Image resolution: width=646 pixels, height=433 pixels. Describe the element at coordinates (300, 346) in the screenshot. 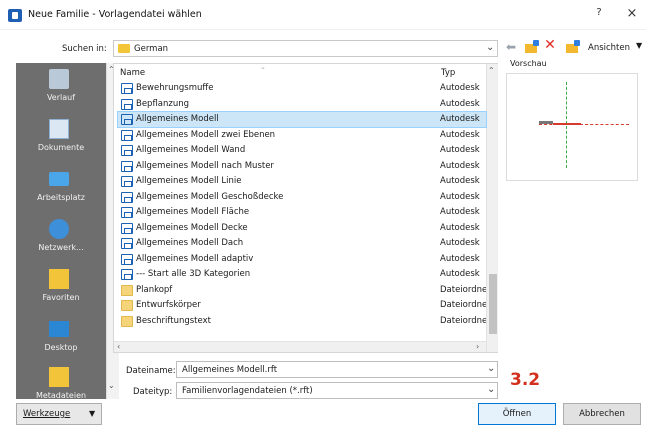

I see `horizontal-scrollbar: ‹ ›` at that location.